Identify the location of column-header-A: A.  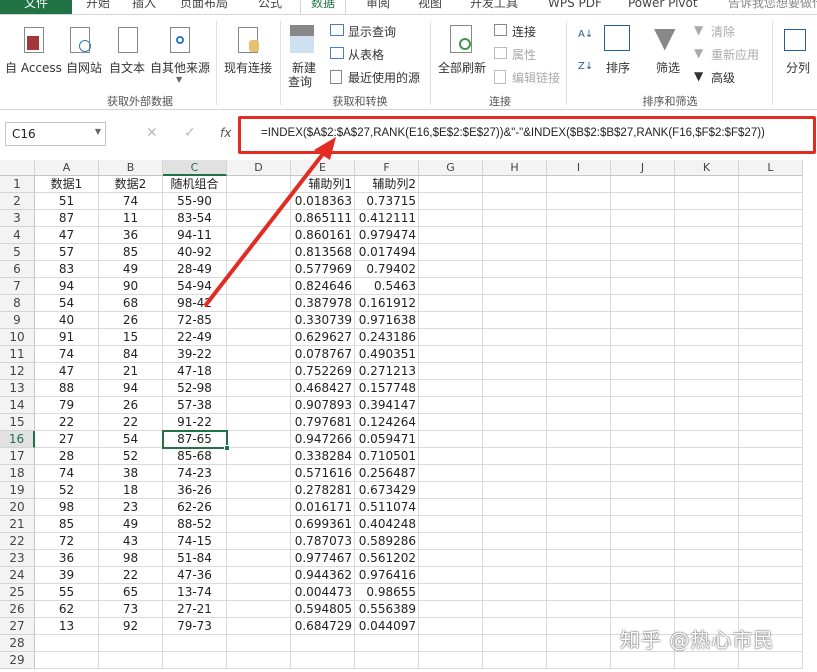
(67, 168).